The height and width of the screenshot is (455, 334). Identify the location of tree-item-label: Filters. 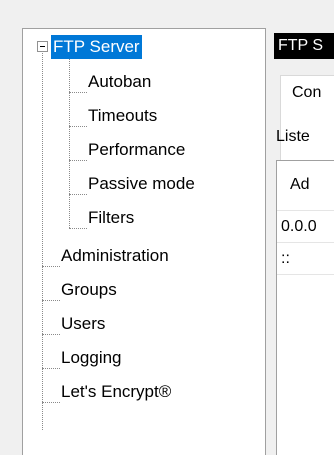
(111, 217).